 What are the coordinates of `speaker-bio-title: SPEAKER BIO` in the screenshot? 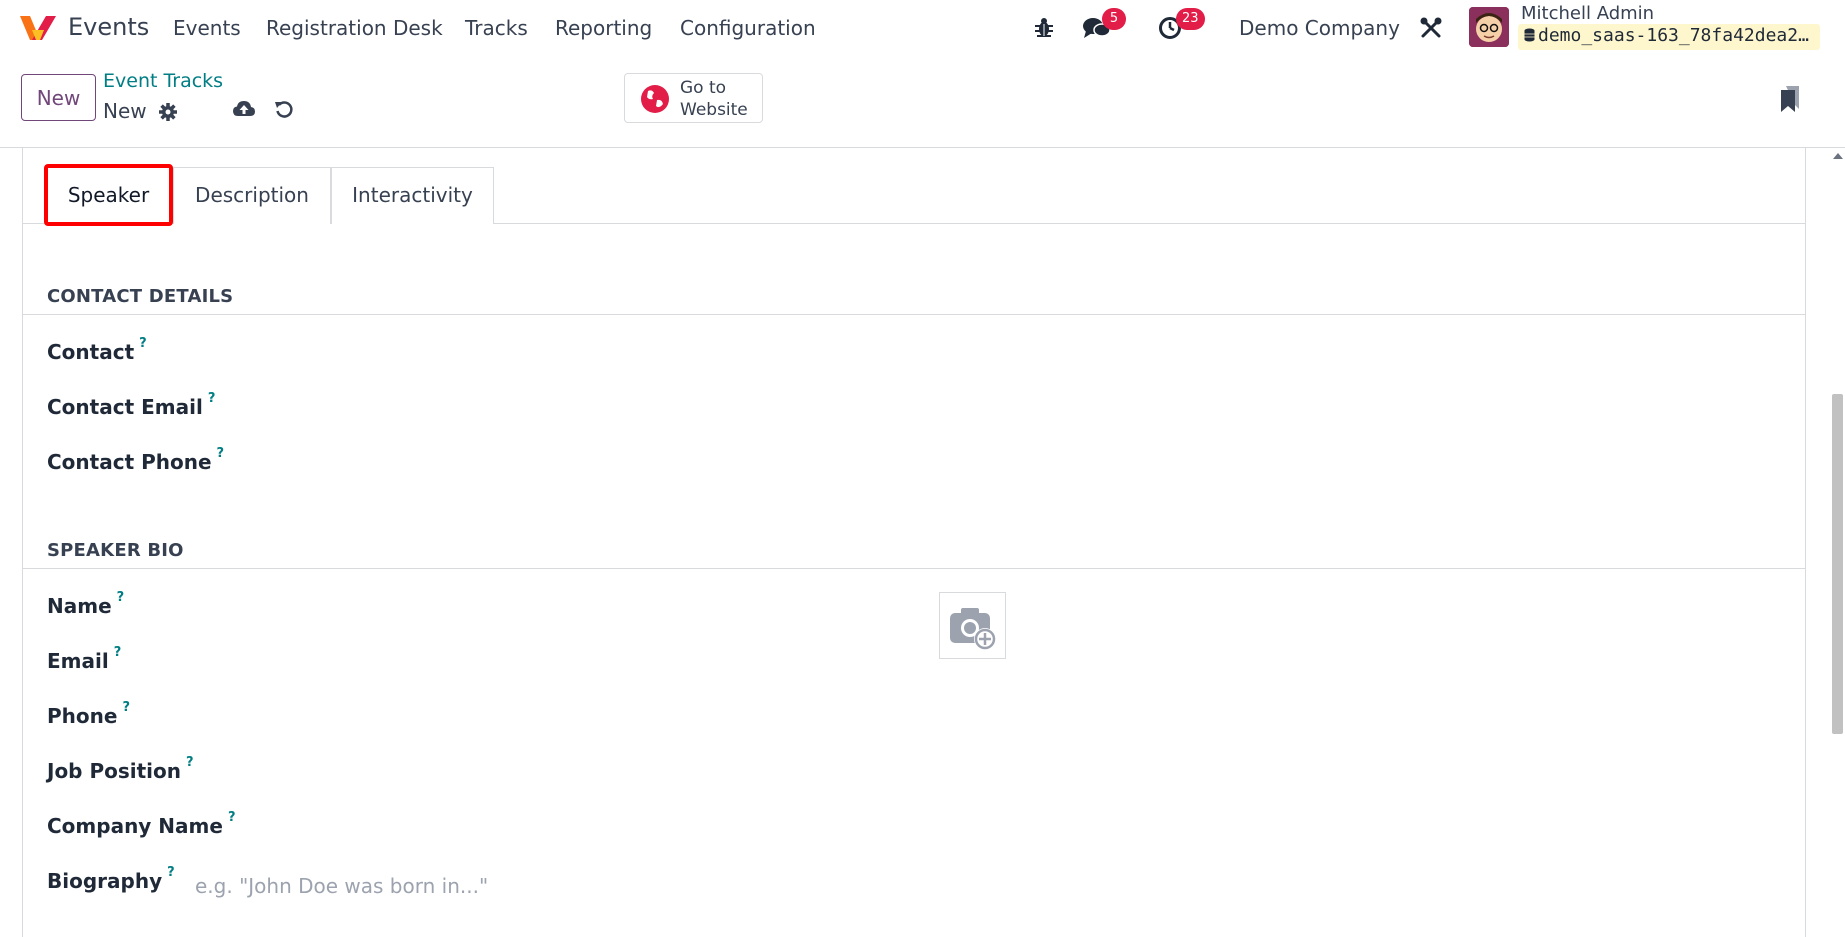 It's located at (115, 550).